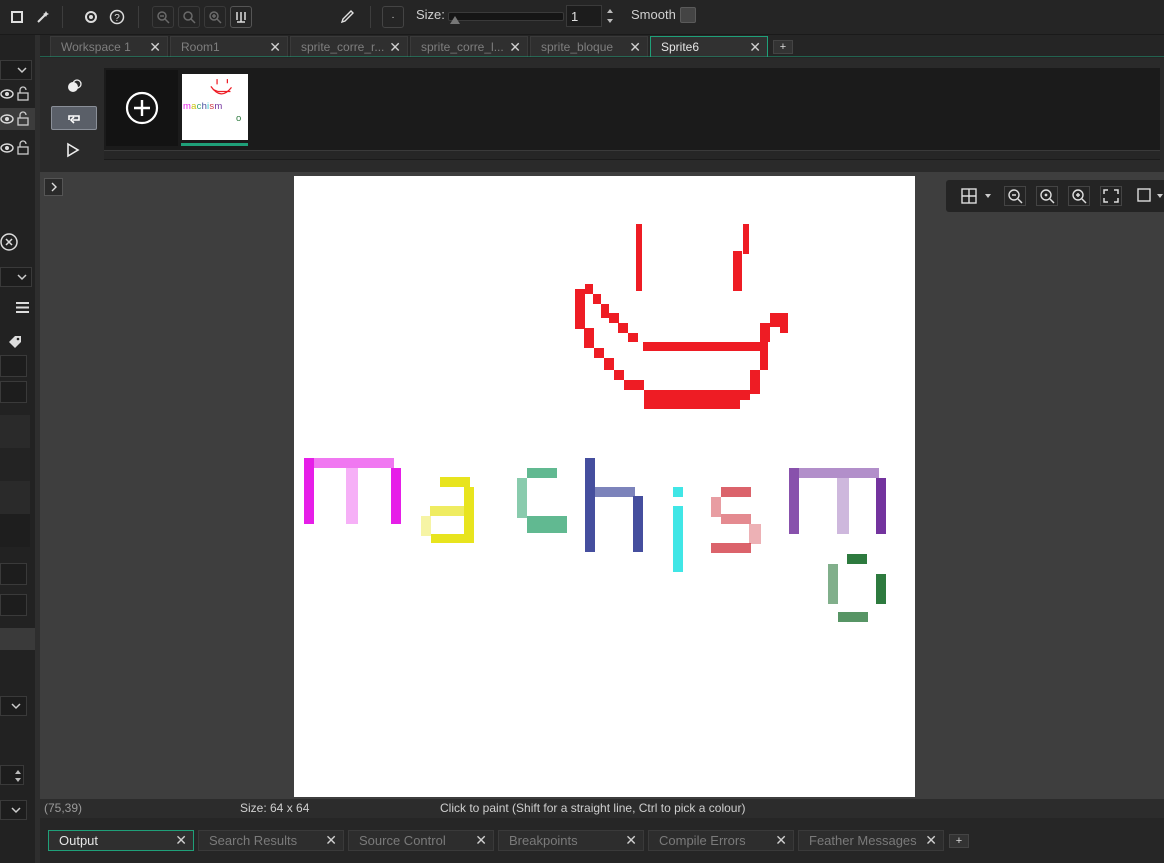 This screenshot has width=1164, height=863. I want to click on frame-strip, so click(632, 114).